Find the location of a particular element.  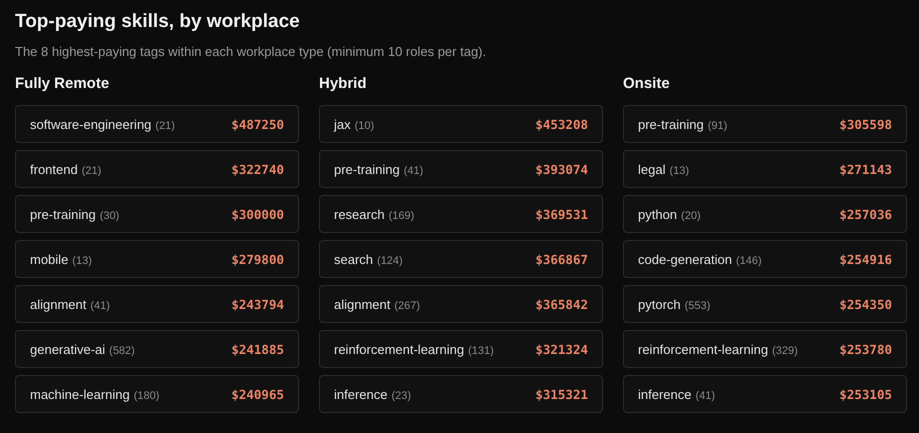

salary-value: $300000 is located at coordinates (257, 214).